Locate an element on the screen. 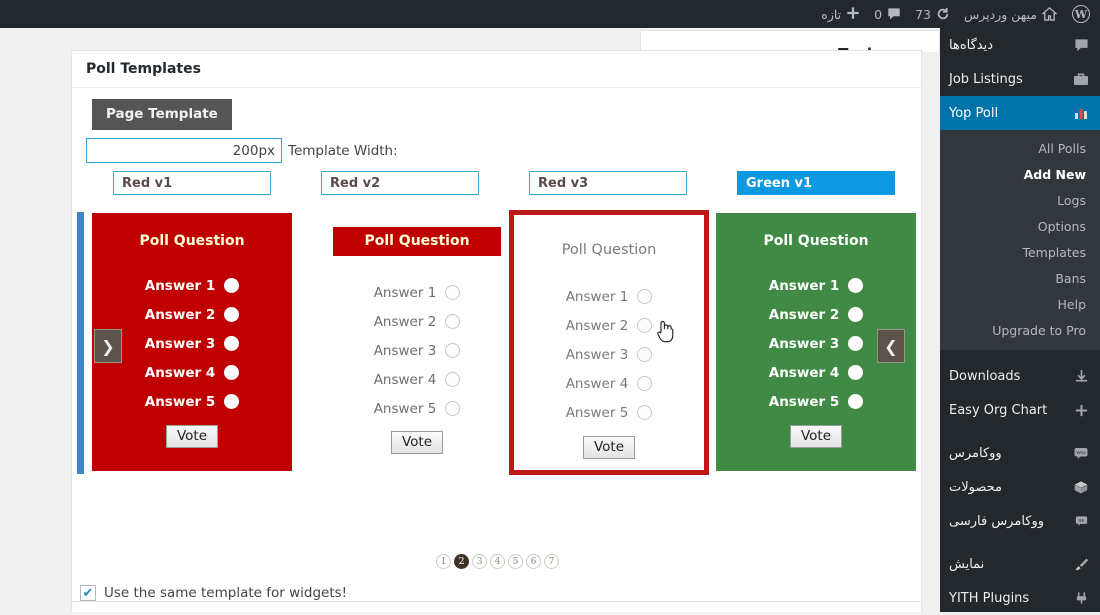 This screenshot has width=1100, height=615. sidebar-item-appearance: نمایش is located at coordinates (1020, 564).